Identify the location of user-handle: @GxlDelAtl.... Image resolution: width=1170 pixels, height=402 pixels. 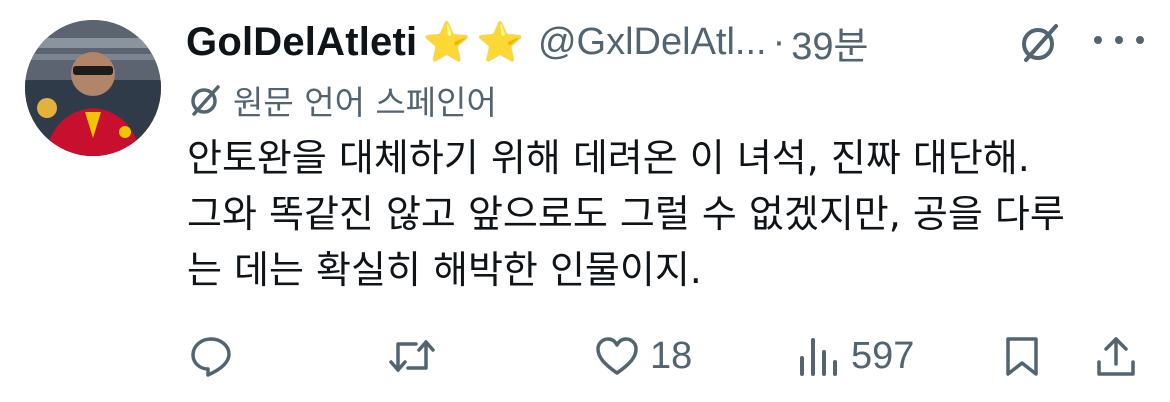
(652, 42).